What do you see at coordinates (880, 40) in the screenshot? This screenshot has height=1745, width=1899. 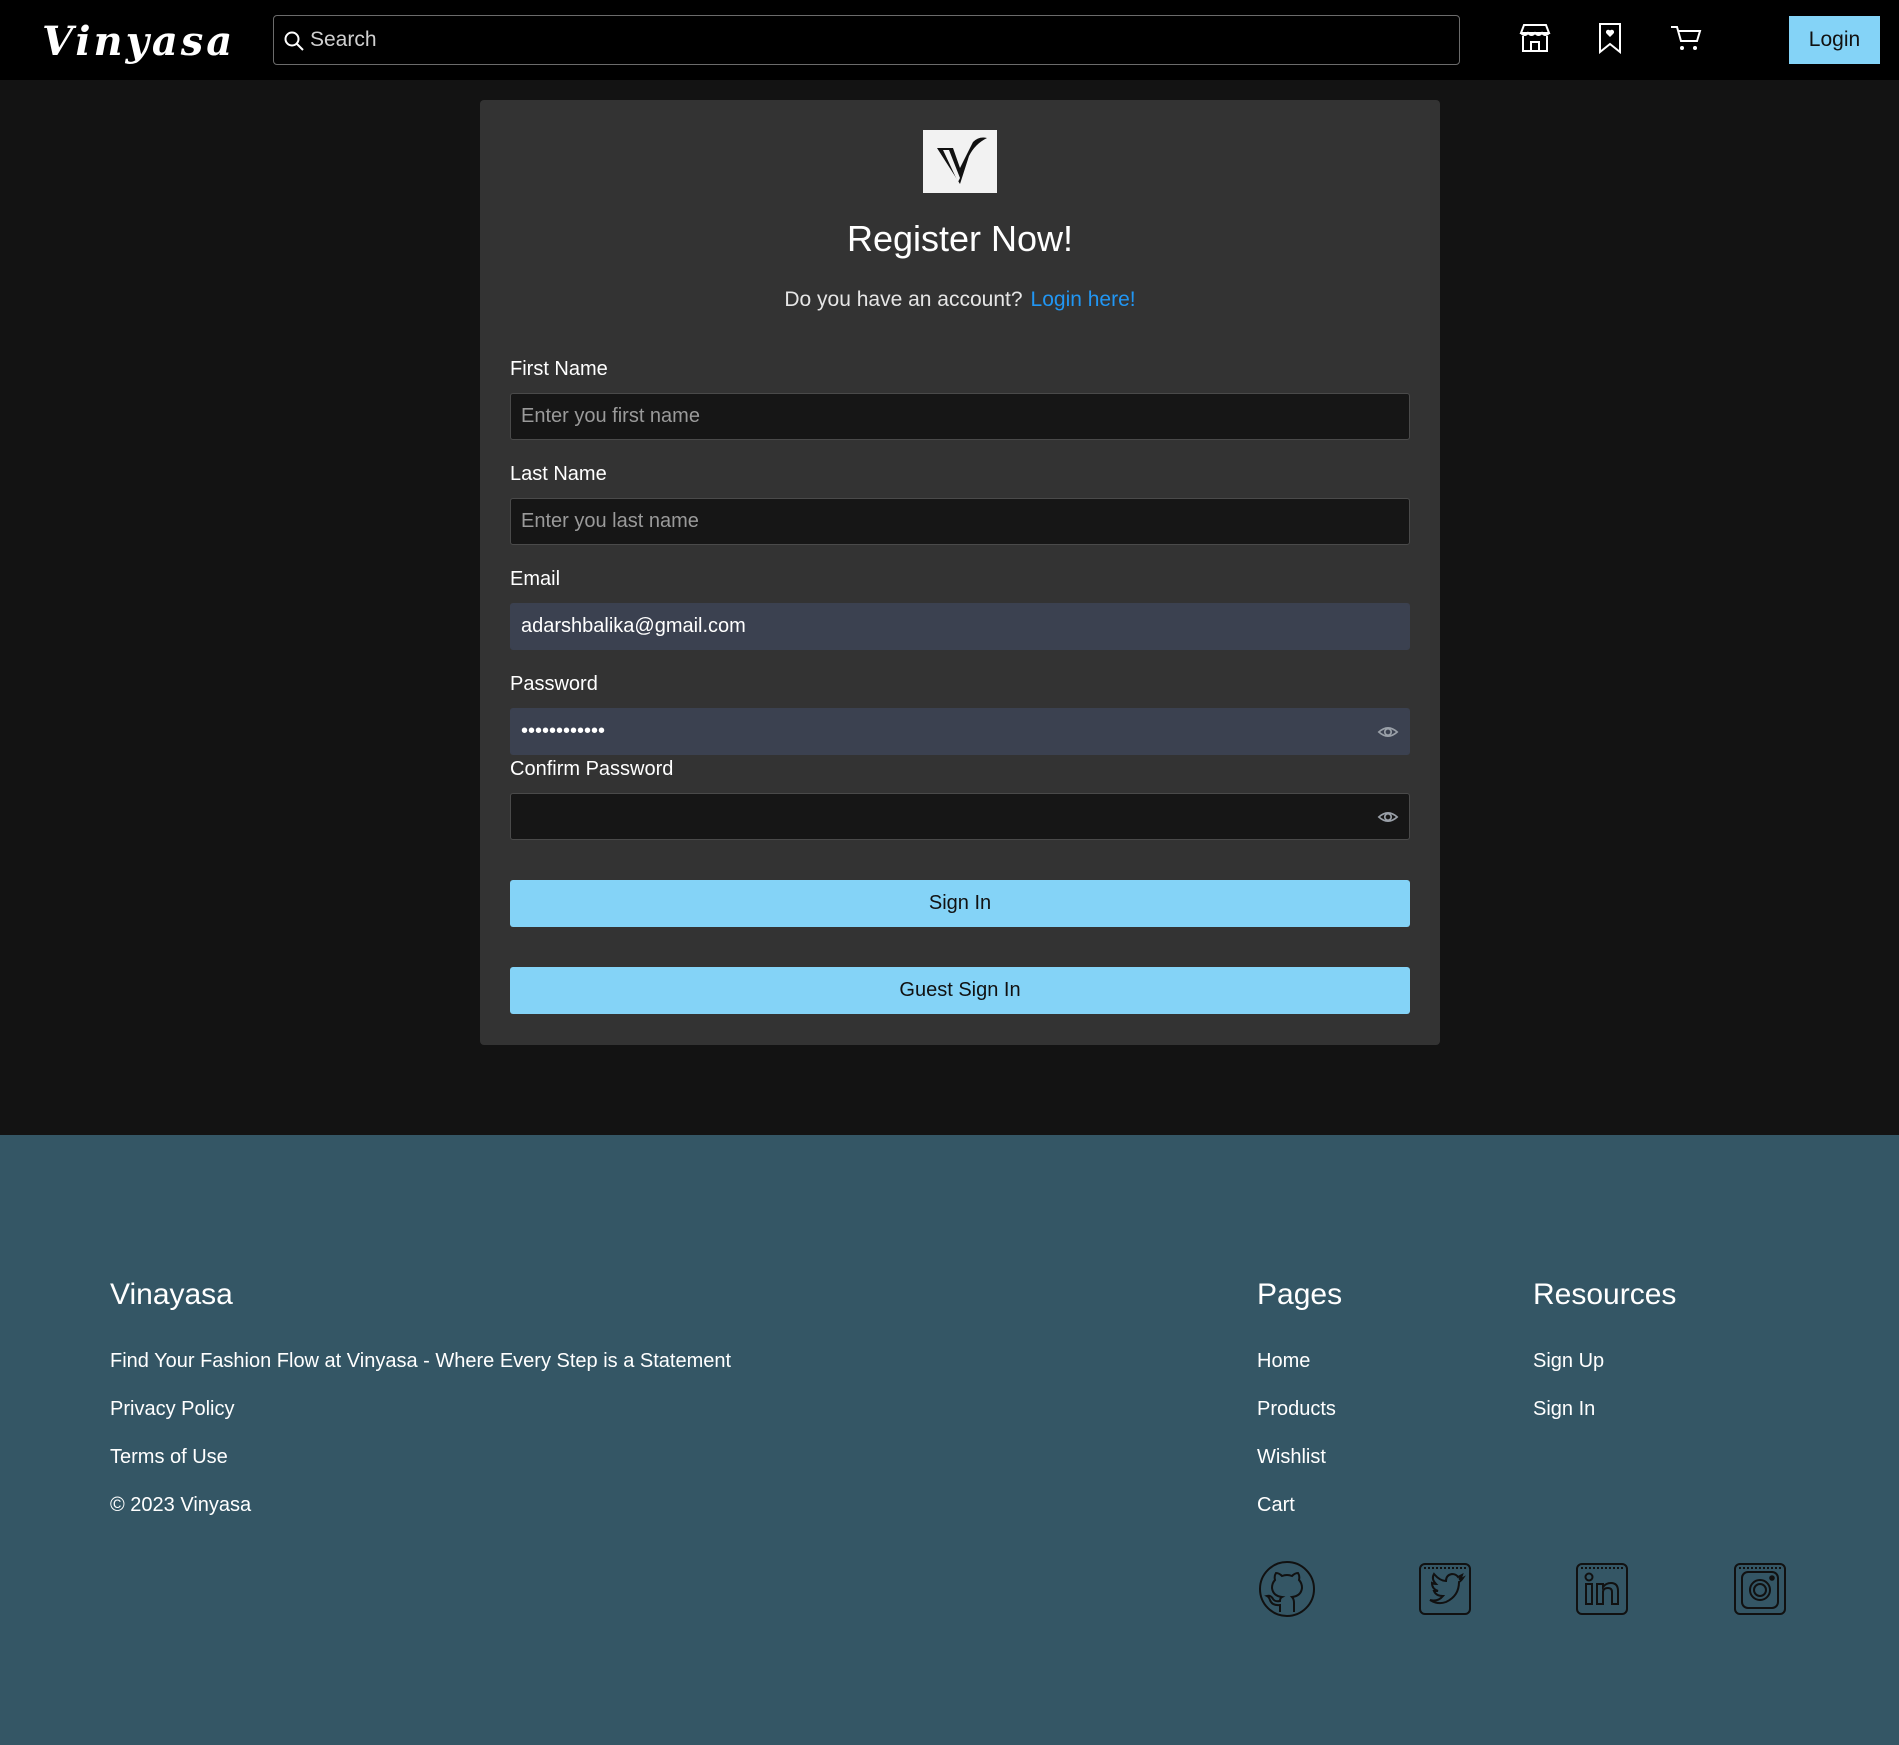 I see `search-input` at bounding box center [880, 40].